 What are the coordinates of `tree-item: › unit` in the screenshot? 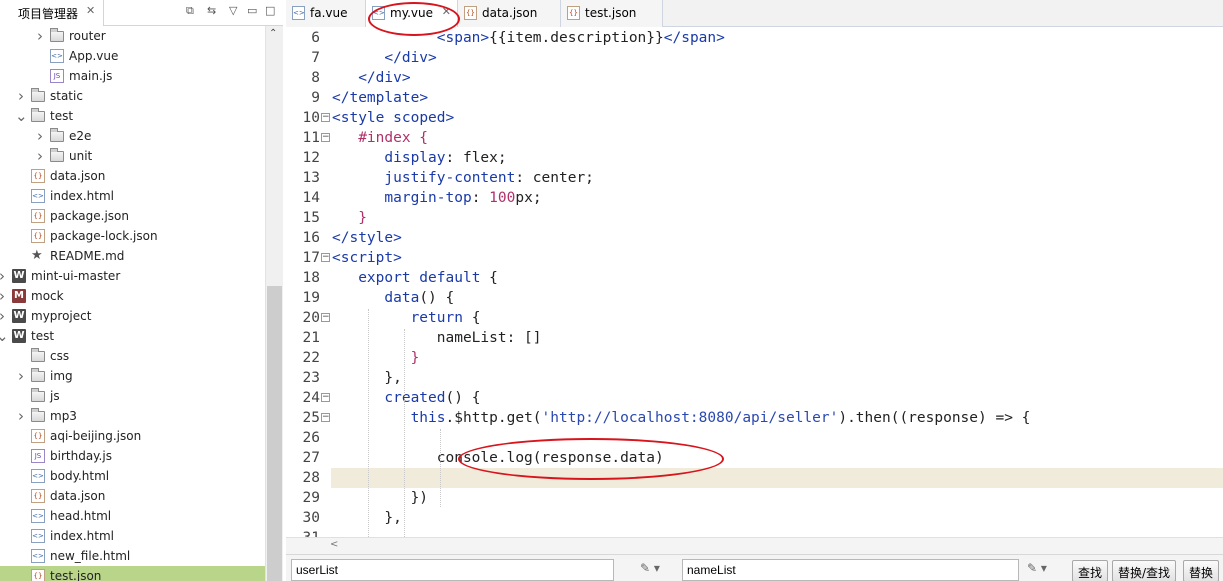 It's located at (132, 156).